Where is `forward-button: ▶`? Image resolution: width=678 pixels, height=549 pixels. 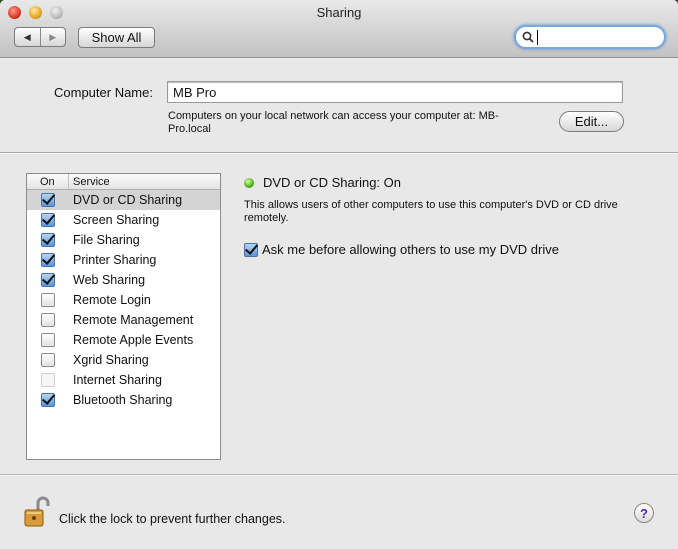 forward-button: ▶ is located at coordinates (53, 37).